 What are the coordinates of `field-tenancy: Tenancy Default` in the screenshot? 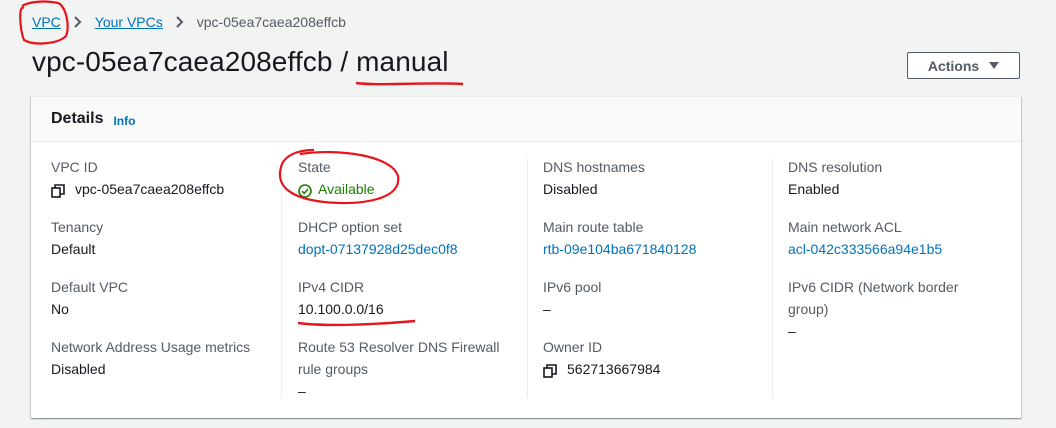 It's located at (161, 238).